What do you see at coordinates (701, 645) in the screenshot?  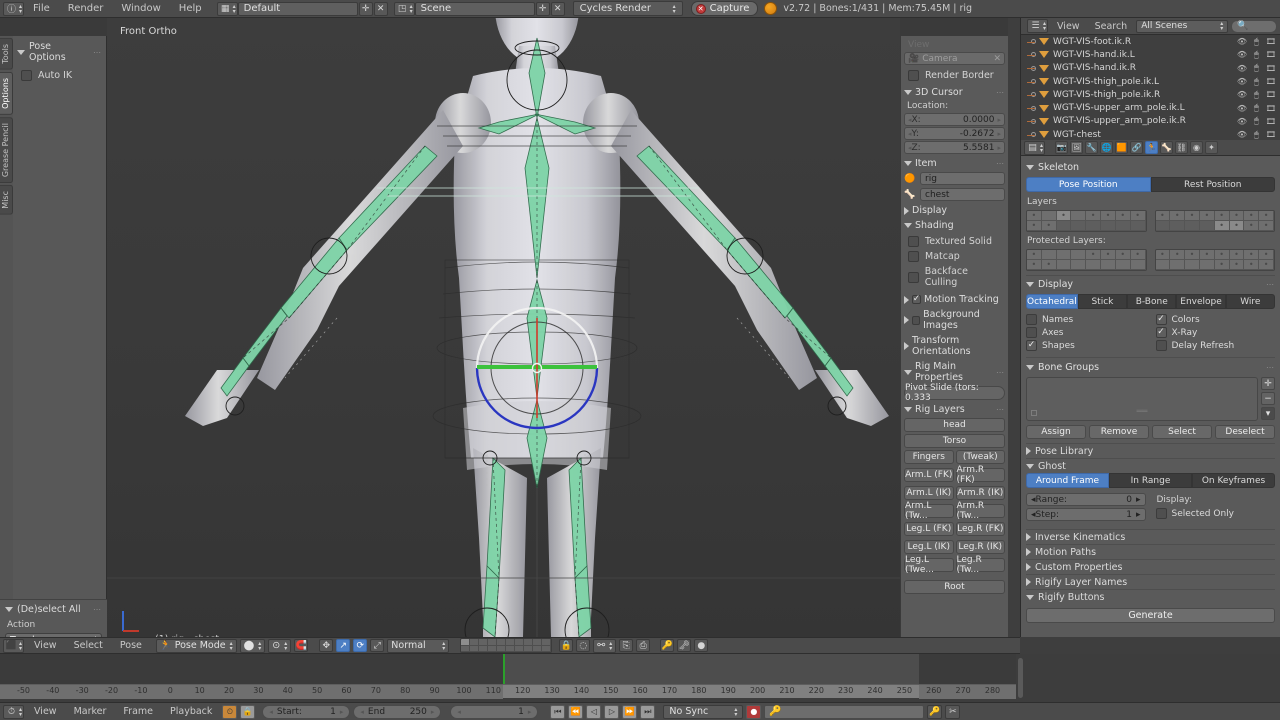 I see `autokey-button: ●` at bounding box center [701, 645].